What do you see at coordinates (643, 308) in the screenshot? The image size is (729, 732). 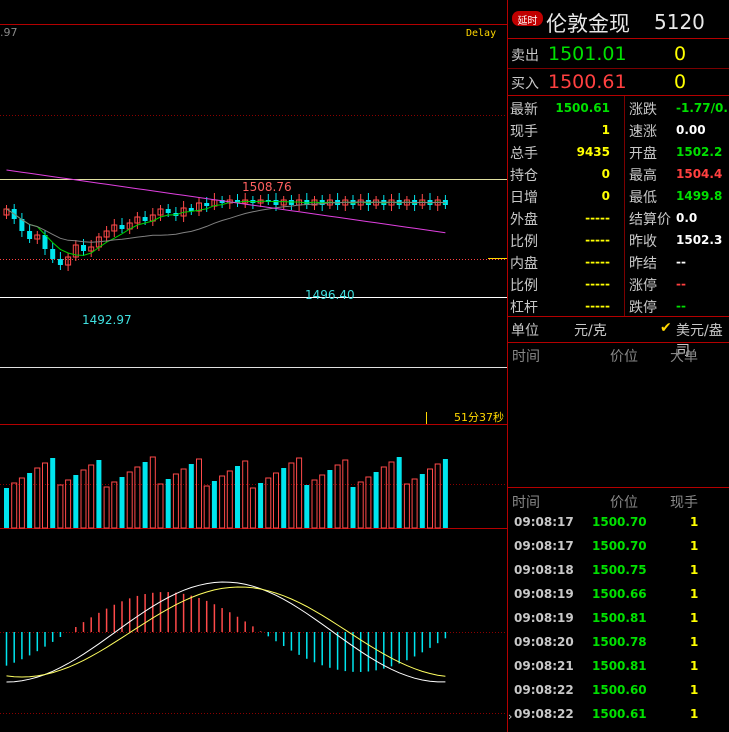 I see `stat-label: 跌停` at bounding box center [643, 308].